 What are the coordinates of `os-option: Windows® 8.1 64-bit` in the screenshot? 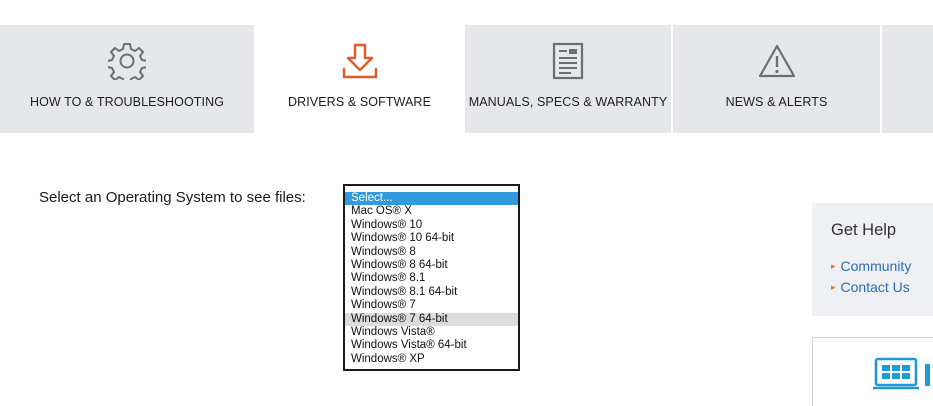 It's located at (431, 292).